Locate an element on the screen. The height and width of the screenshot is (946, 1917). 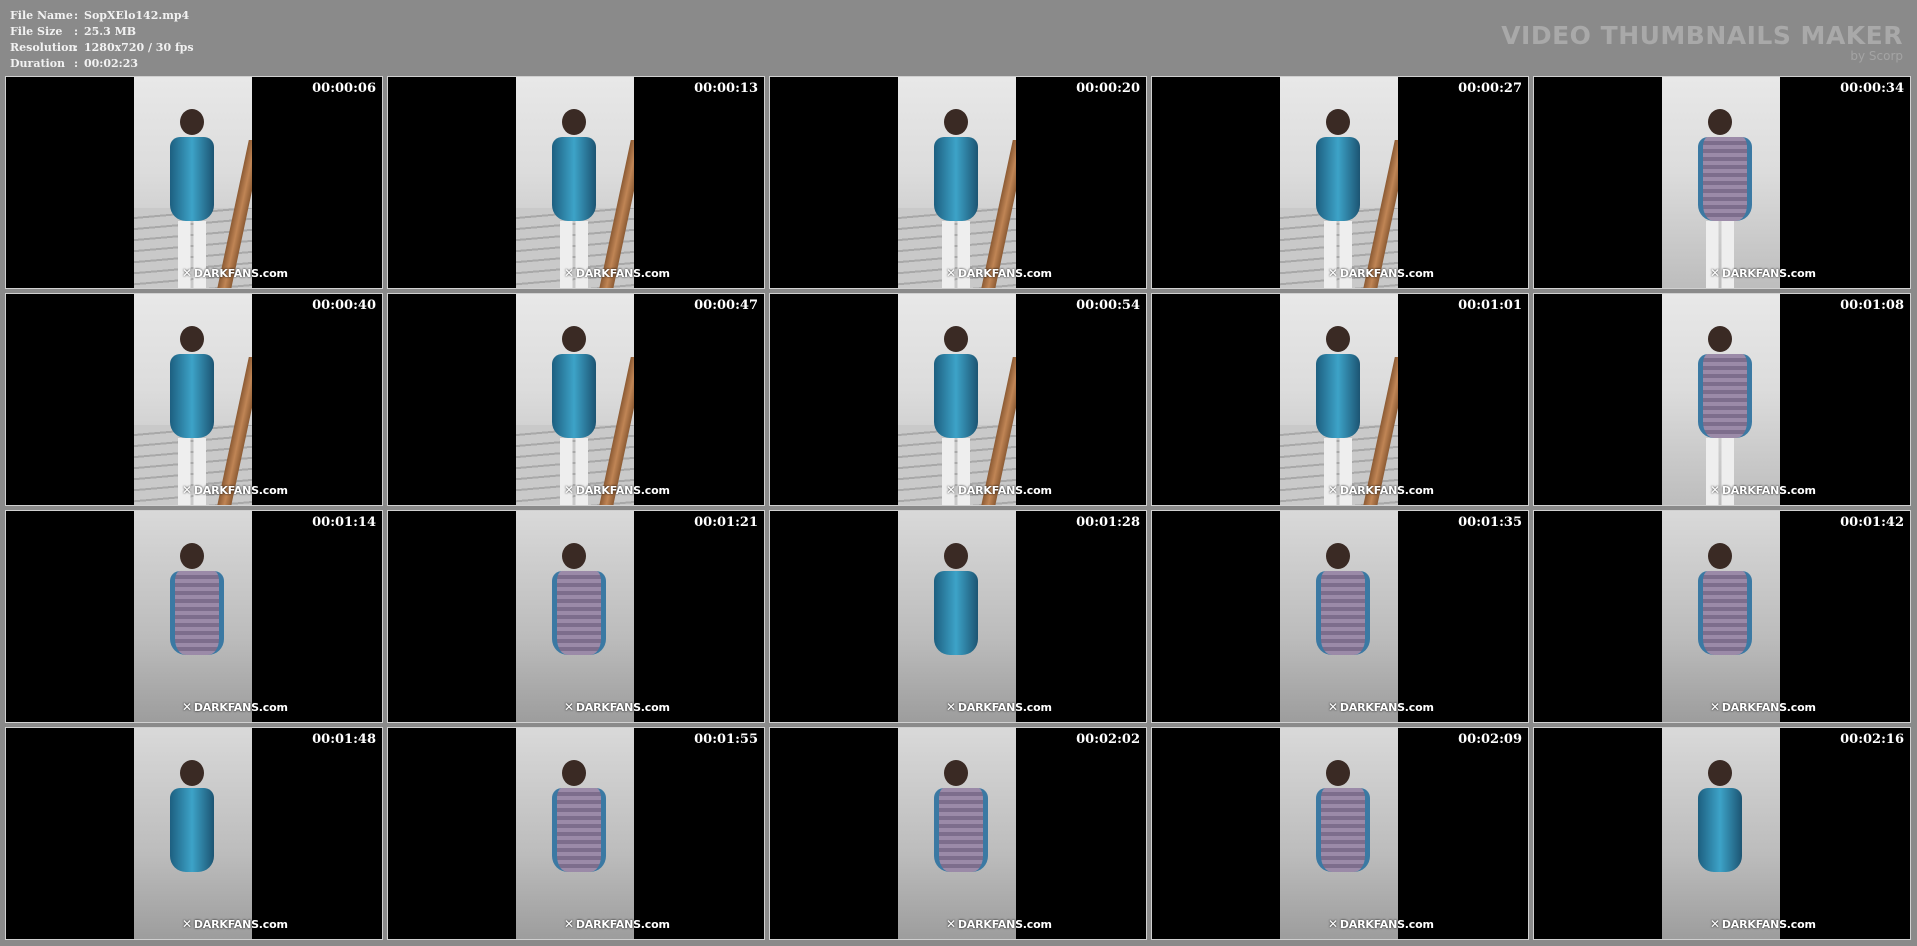
thumbnail: ✕ DARKFANS.com 00:01:48 is located at coordinates (194, 833).